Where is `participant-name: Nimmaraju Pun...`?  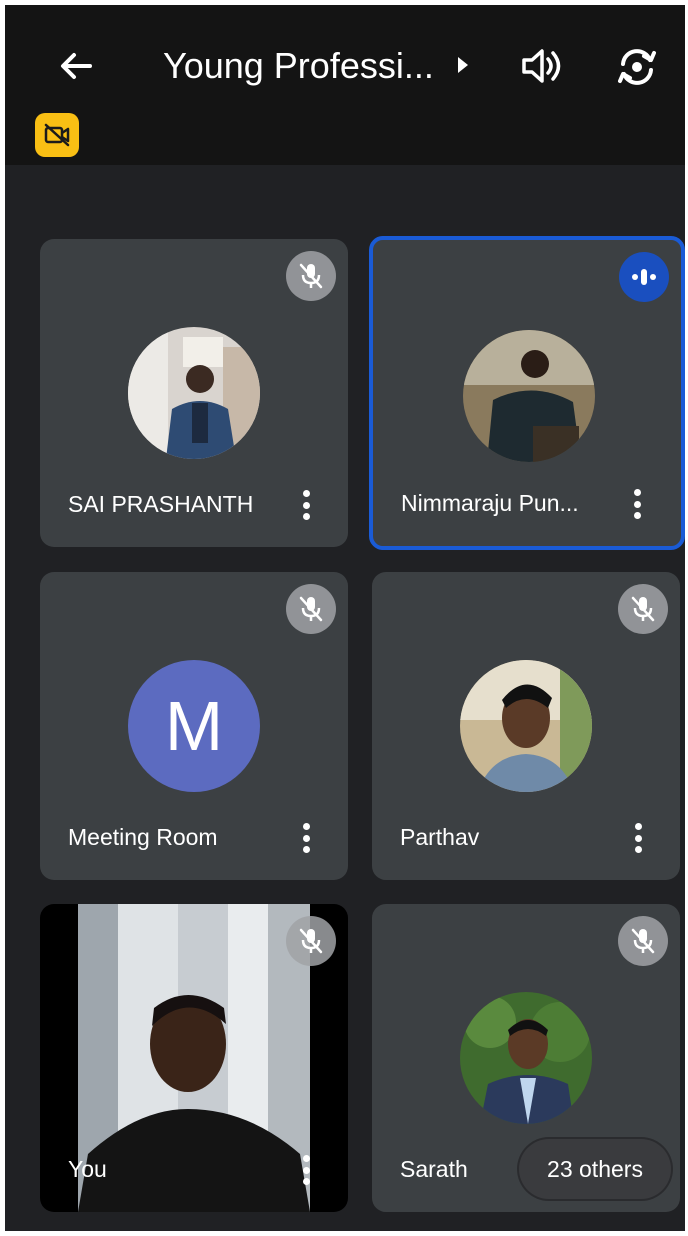
participant-name: Nimmaraju Pun... is located at coordinates (490, 503).